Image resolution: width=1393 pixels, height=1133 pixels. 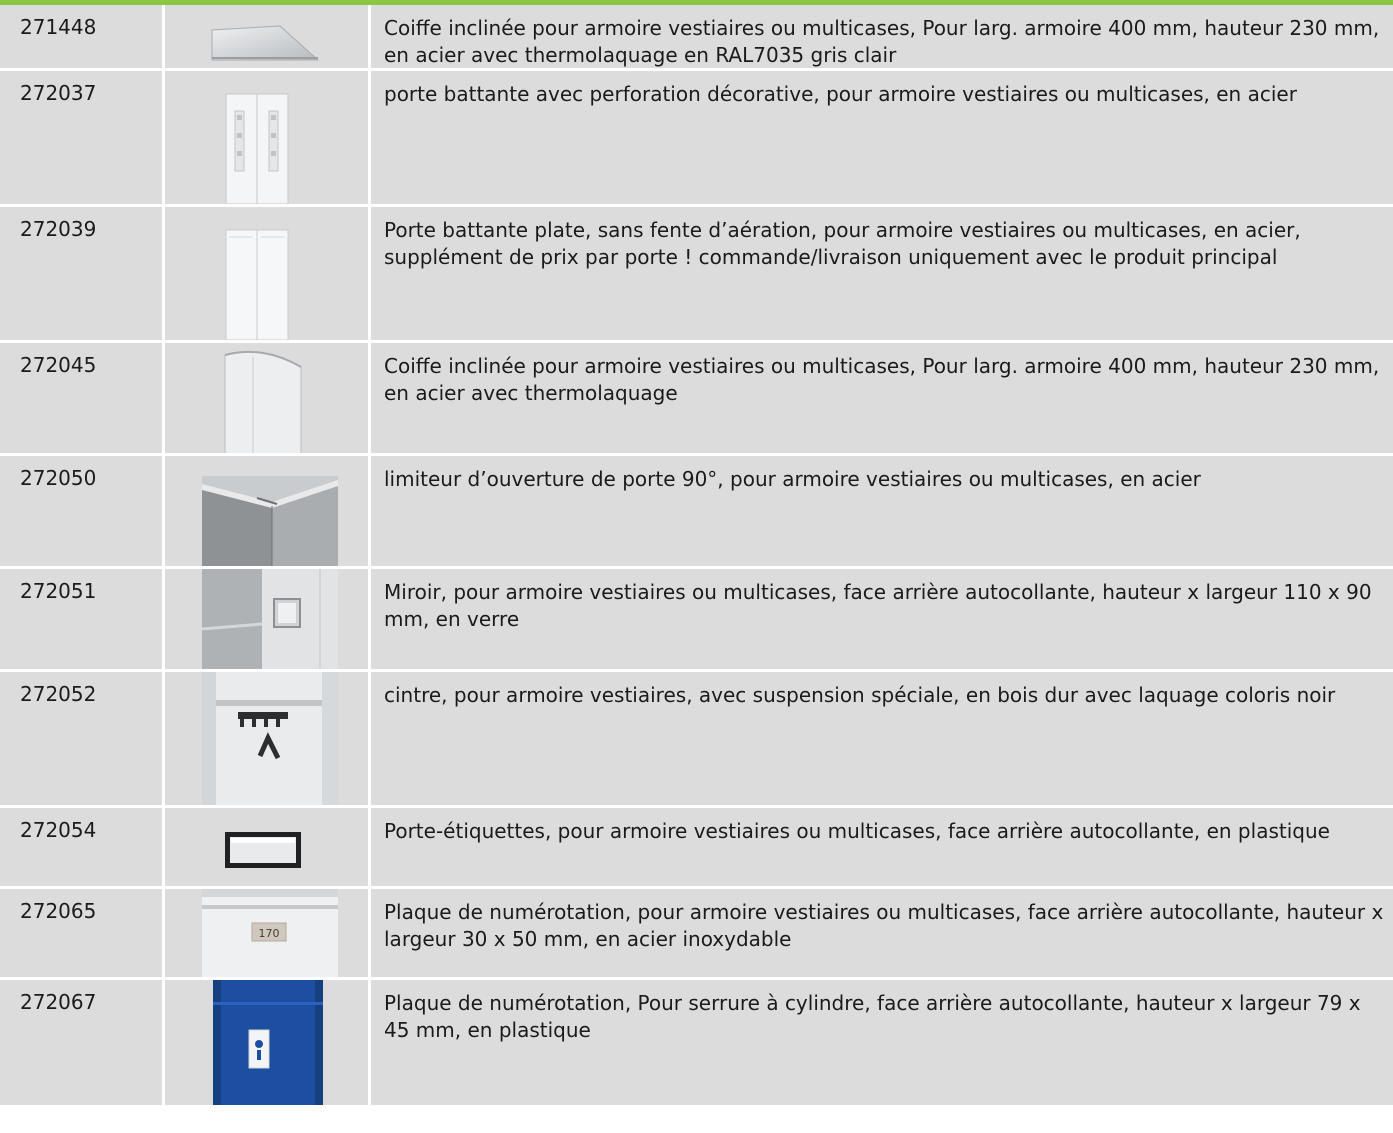 What do you see at coordinates (81, 511) in the screenshot?
I see `article-number: 272050` at bounding box center [81, 511].